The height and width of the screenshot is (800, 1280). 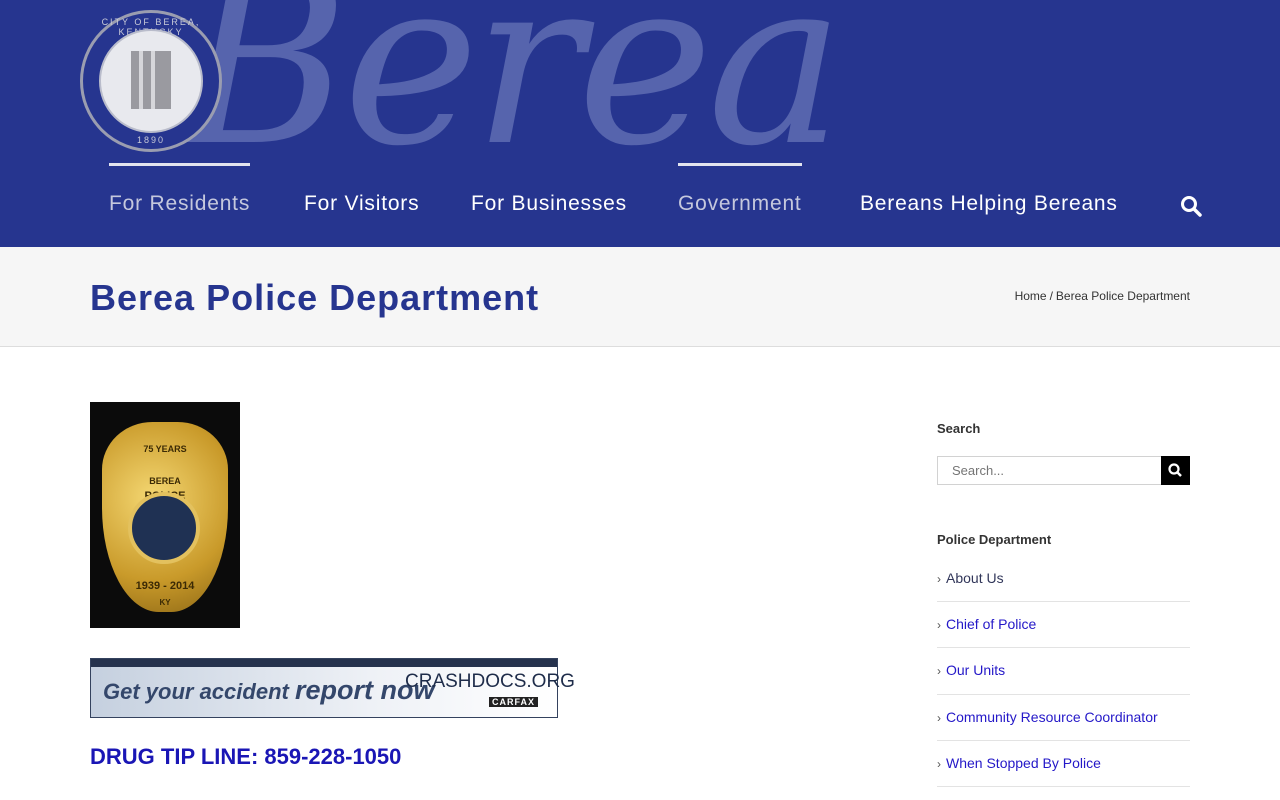 I want to click on breadcrumb-current: Berea Police Department, so click(x=1122, y=296).